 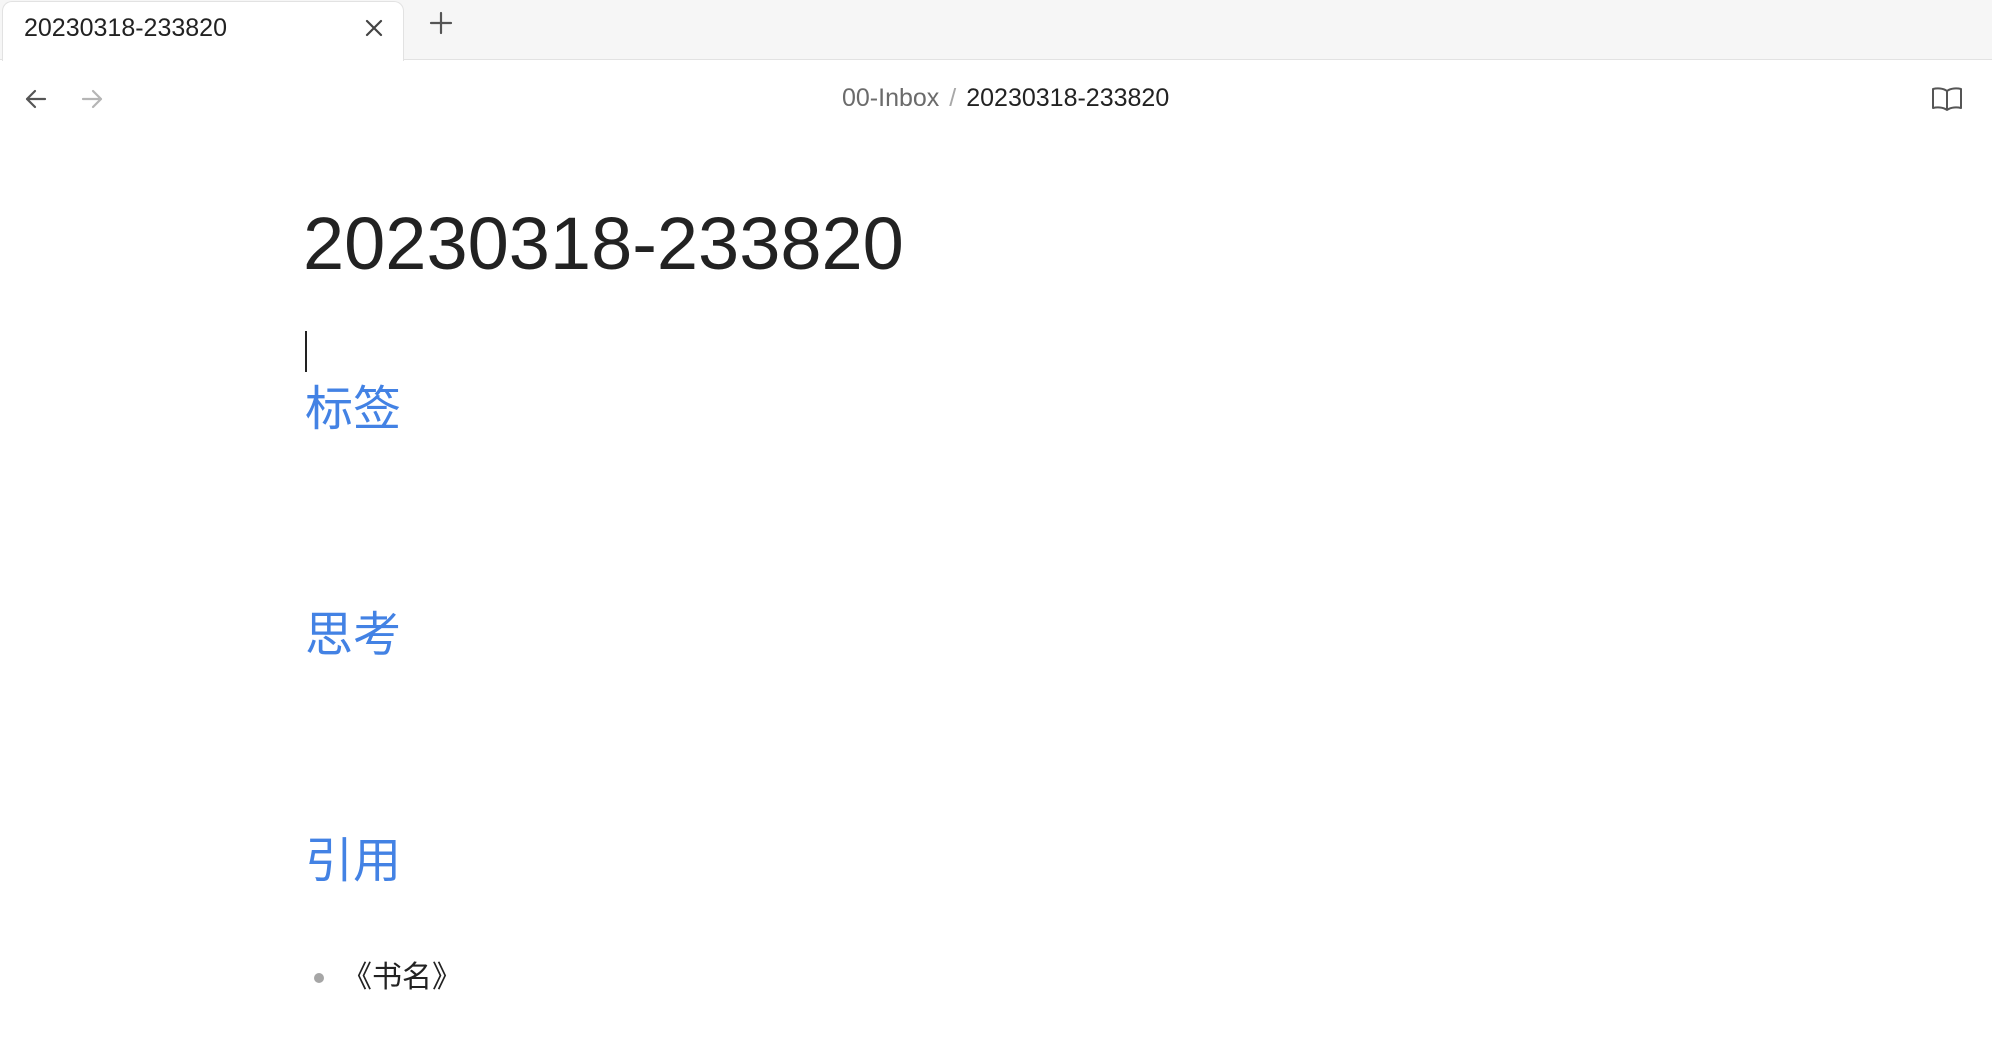 I want to click on breadcrumb: 00-Inbox / 20230318-233820, so click(x=1005, y=98).